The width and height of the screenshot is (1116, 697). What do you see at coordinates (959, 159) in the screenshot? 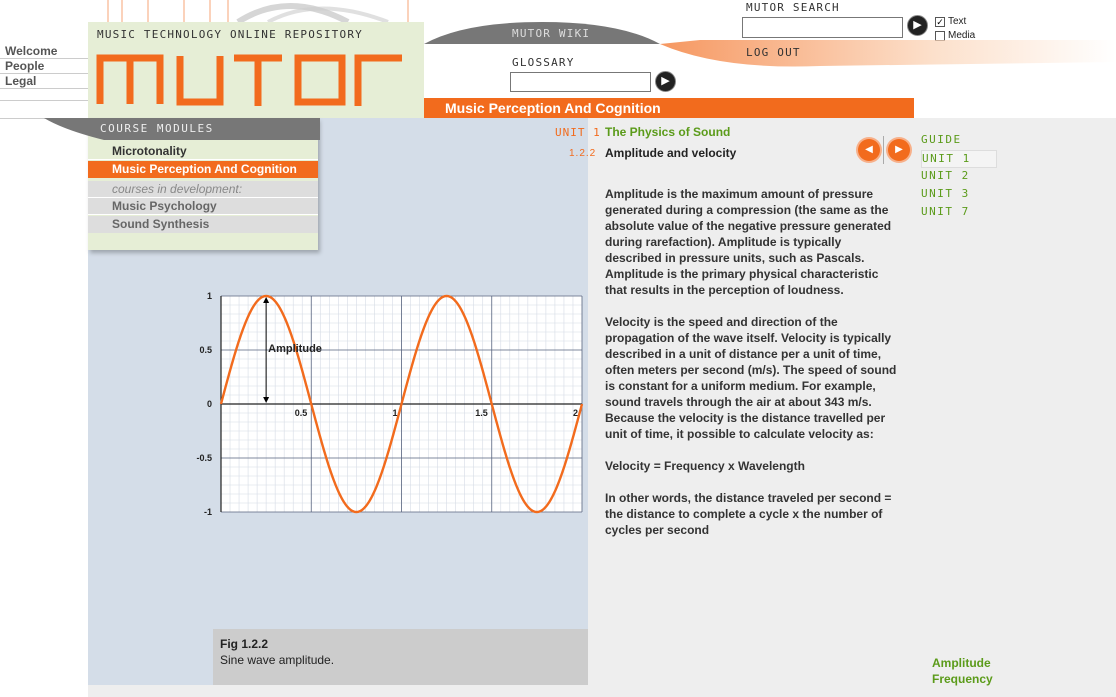
I see `nav-unit-1: UNIT 1` at bounding box center [959, 159].